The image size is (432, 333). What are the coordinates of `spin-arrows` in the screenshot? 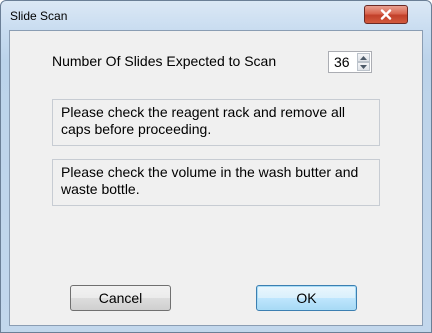 It's located at (363, 62).